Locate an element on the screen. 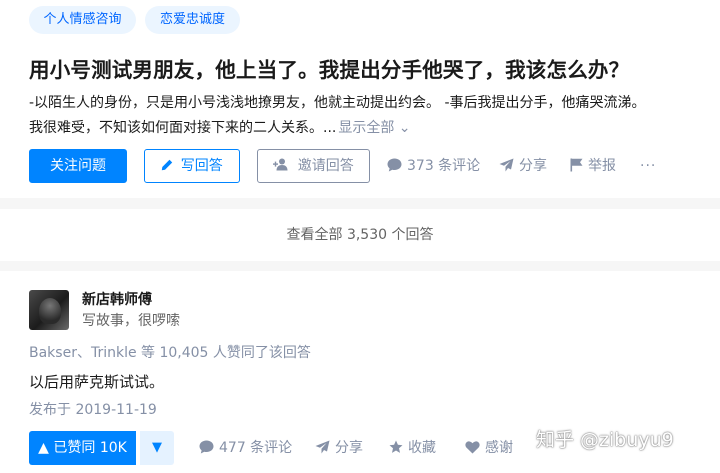 This screenshot has width=720, height=473. watermark: 知乎 @zibuyu9 is located at coordinates (605, 440).